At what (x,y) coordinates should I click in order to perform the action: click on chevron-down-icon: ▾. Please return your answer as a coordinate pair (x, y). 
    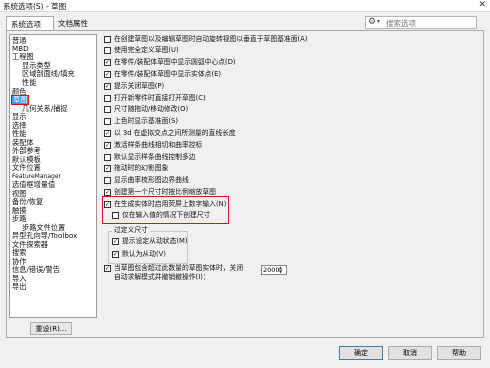
    Looking at the image, I should click on (378, 21).